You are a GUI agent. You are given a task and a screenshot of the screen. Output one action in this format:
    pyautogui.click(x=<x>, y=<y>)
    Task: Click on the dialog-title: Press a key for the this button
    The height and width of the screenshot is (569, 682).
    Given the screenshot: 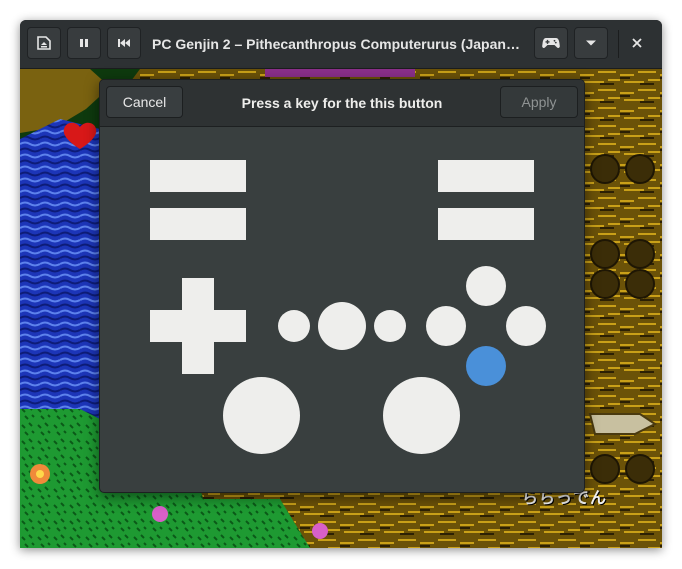 What is the action you would take?
    pyautogui.click(x=342, y=103)
    